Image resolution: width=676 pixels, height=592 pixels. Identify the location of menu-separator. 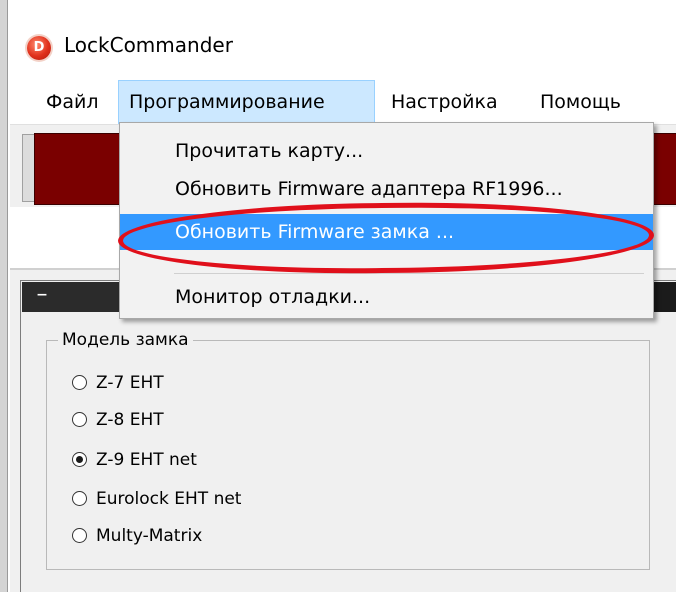
(409, 273).